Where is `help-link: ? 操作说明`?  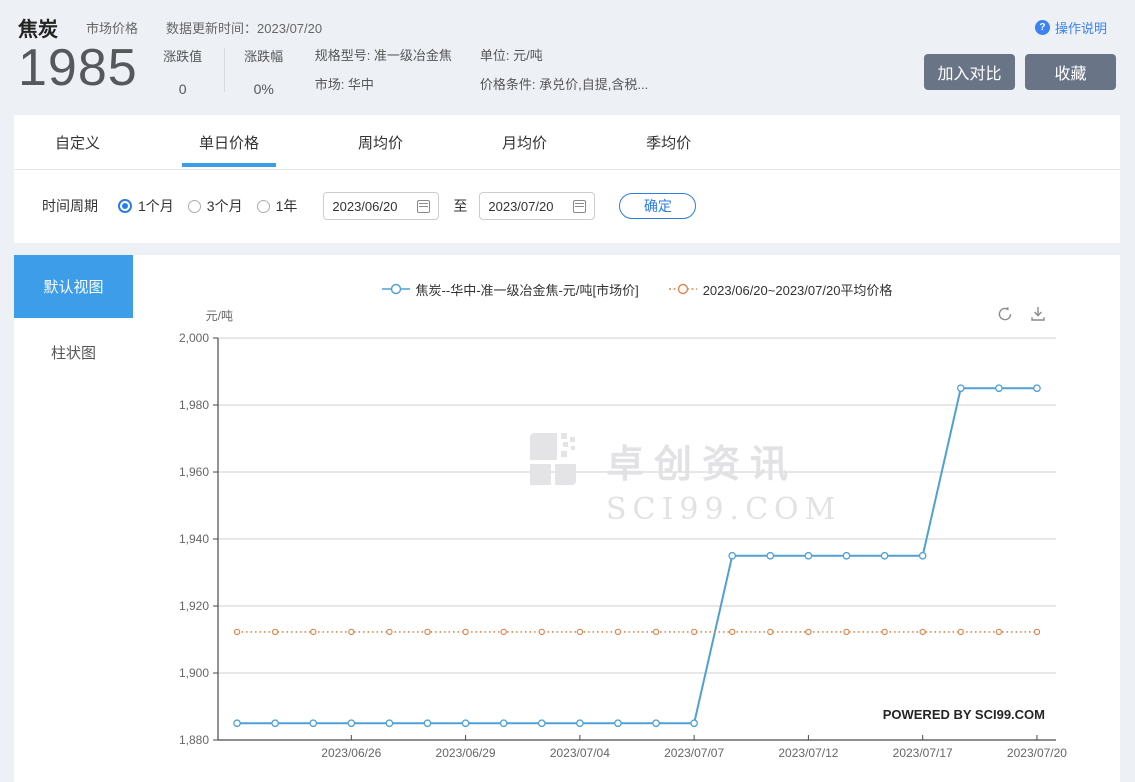
help-link: ? 操作说明 is located at coordinates (1070, 27).